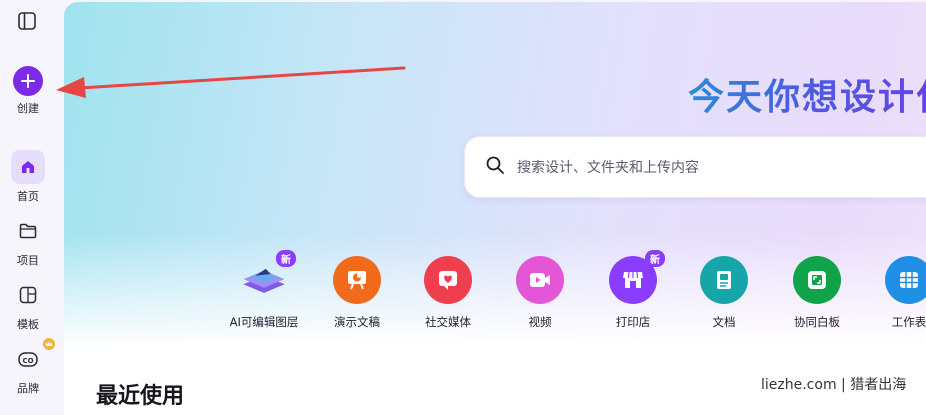 The height and width of the screenshot is (415, 926). Describe the element at coordinates (27, 361) in the screenshot. I see `svg-text: CO` at that location.